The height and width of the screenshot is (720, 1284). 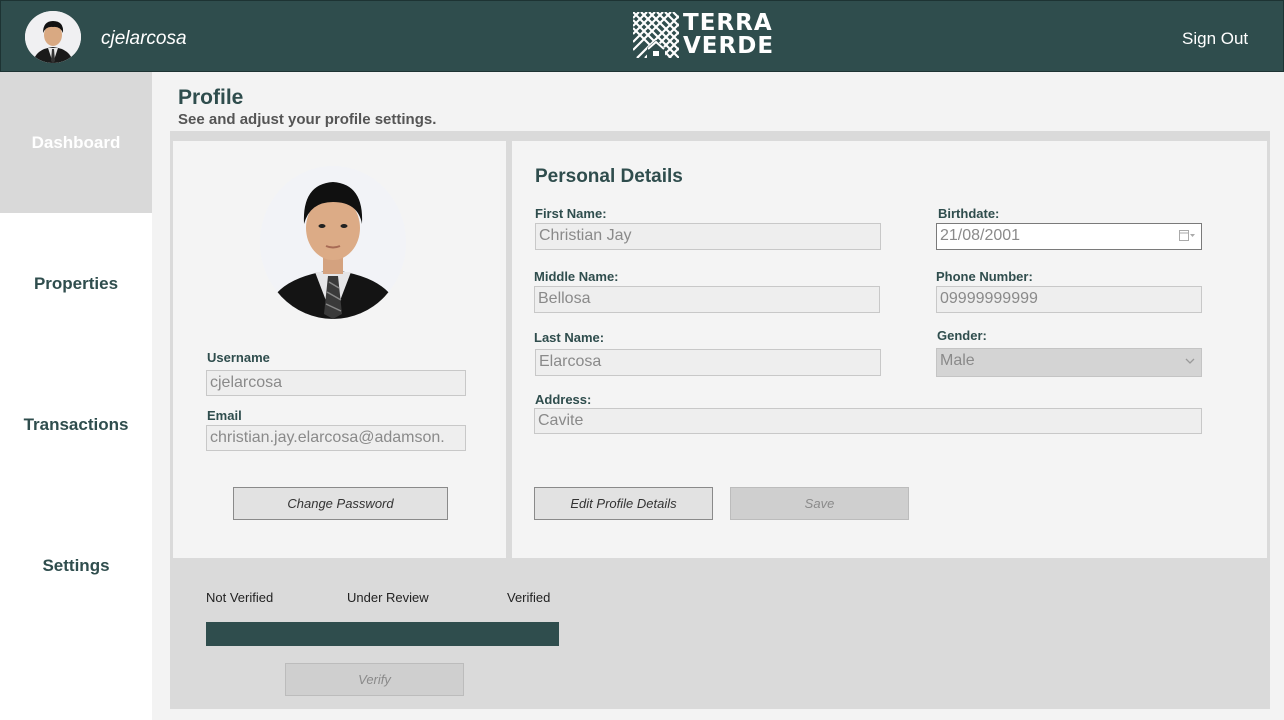 What do you see at coordinates (336, 383) in the screenshot?
I see `username-field: cjelarcosa` at bounding box center [336, 383].